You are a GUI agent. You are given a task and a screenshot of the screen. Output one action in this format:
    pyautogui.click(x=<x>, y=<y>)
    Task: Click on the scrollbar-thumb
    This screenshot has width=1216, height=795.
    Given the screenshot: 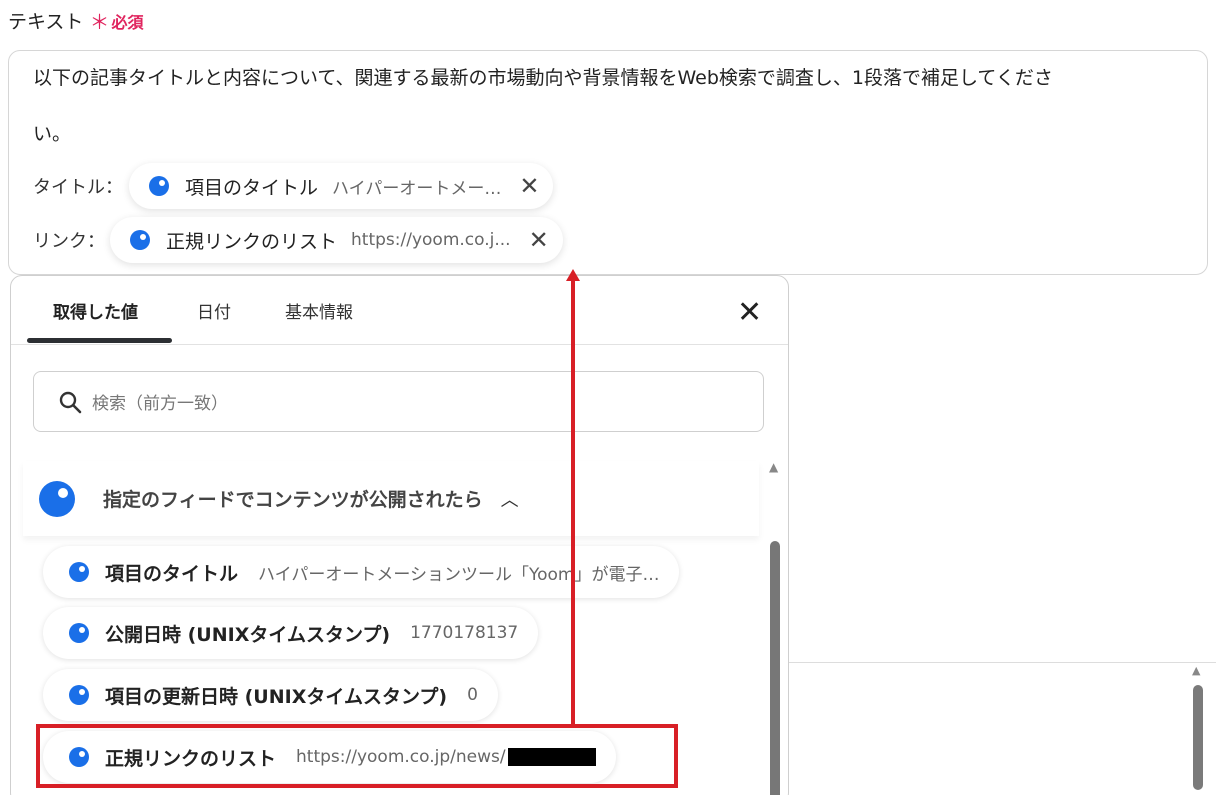 What is the action you would take?
    pyautogui.click(x=775, y=668)
    